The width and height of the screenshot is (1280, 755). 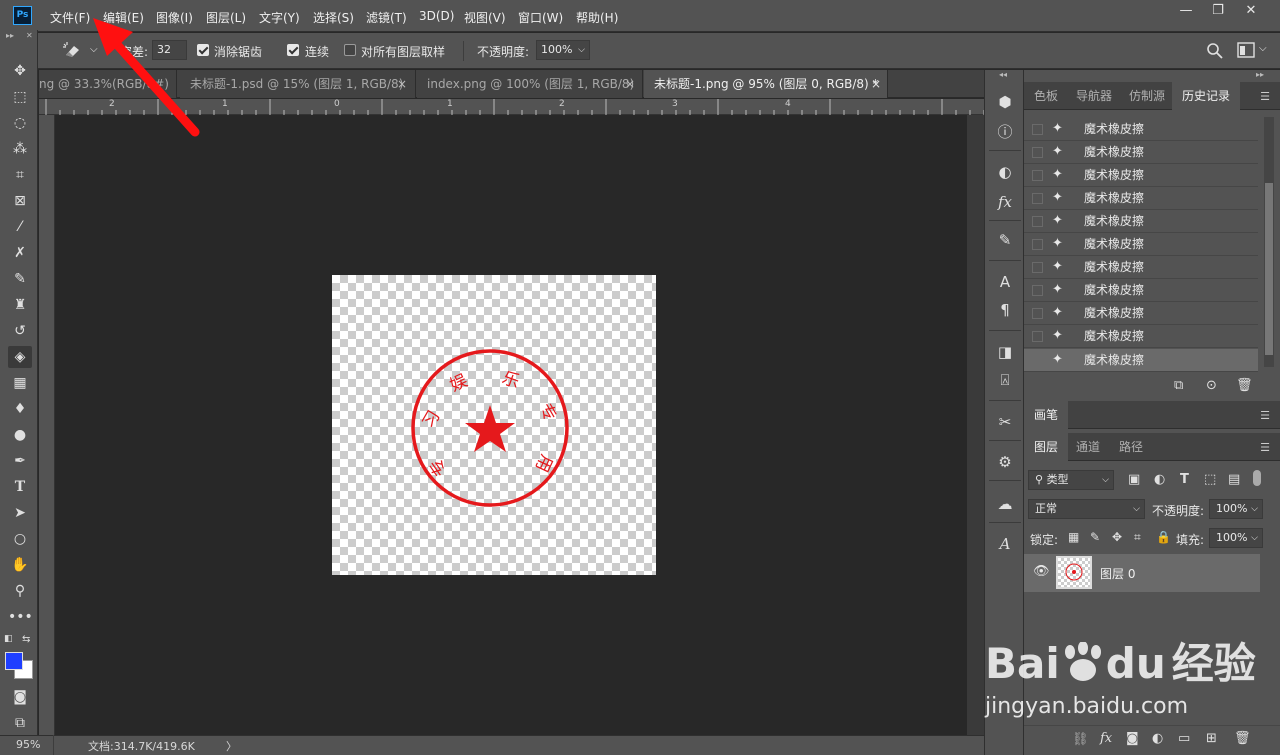 I want to click on clone-stamp-tool-icon: ♜, so click(x=20, y=305).